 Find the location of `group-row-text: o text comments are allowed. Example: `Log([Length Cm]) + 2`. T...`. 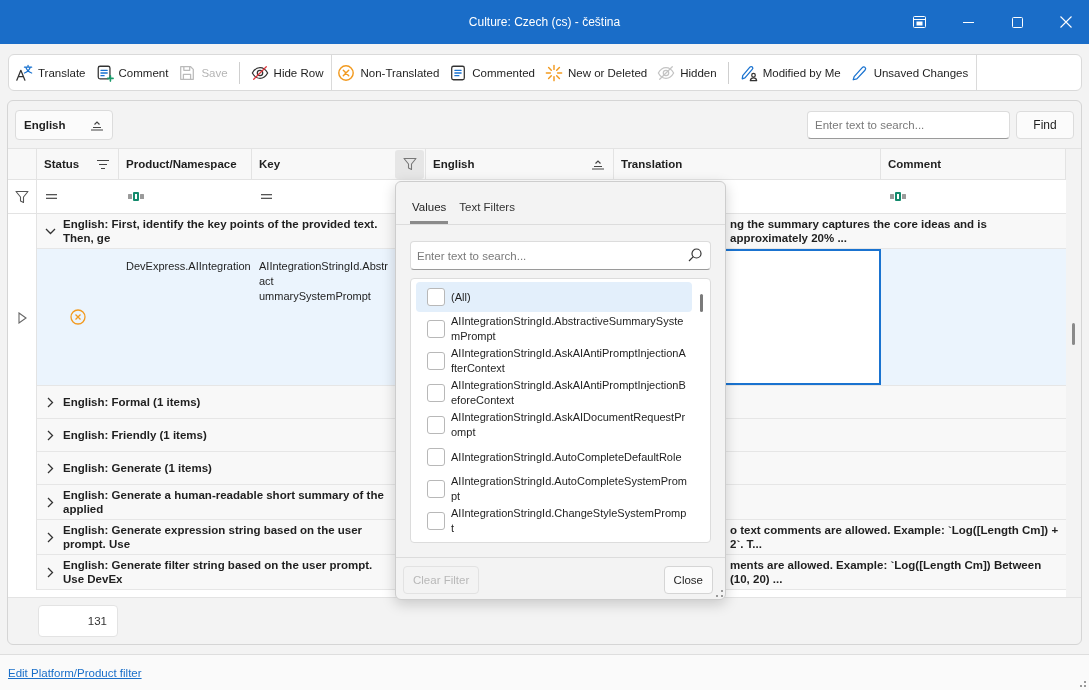

group-row-text: o text comments are allowed. Example: `Log([Length Cm]) + 2`. T... is located at coordinates (895, 537).